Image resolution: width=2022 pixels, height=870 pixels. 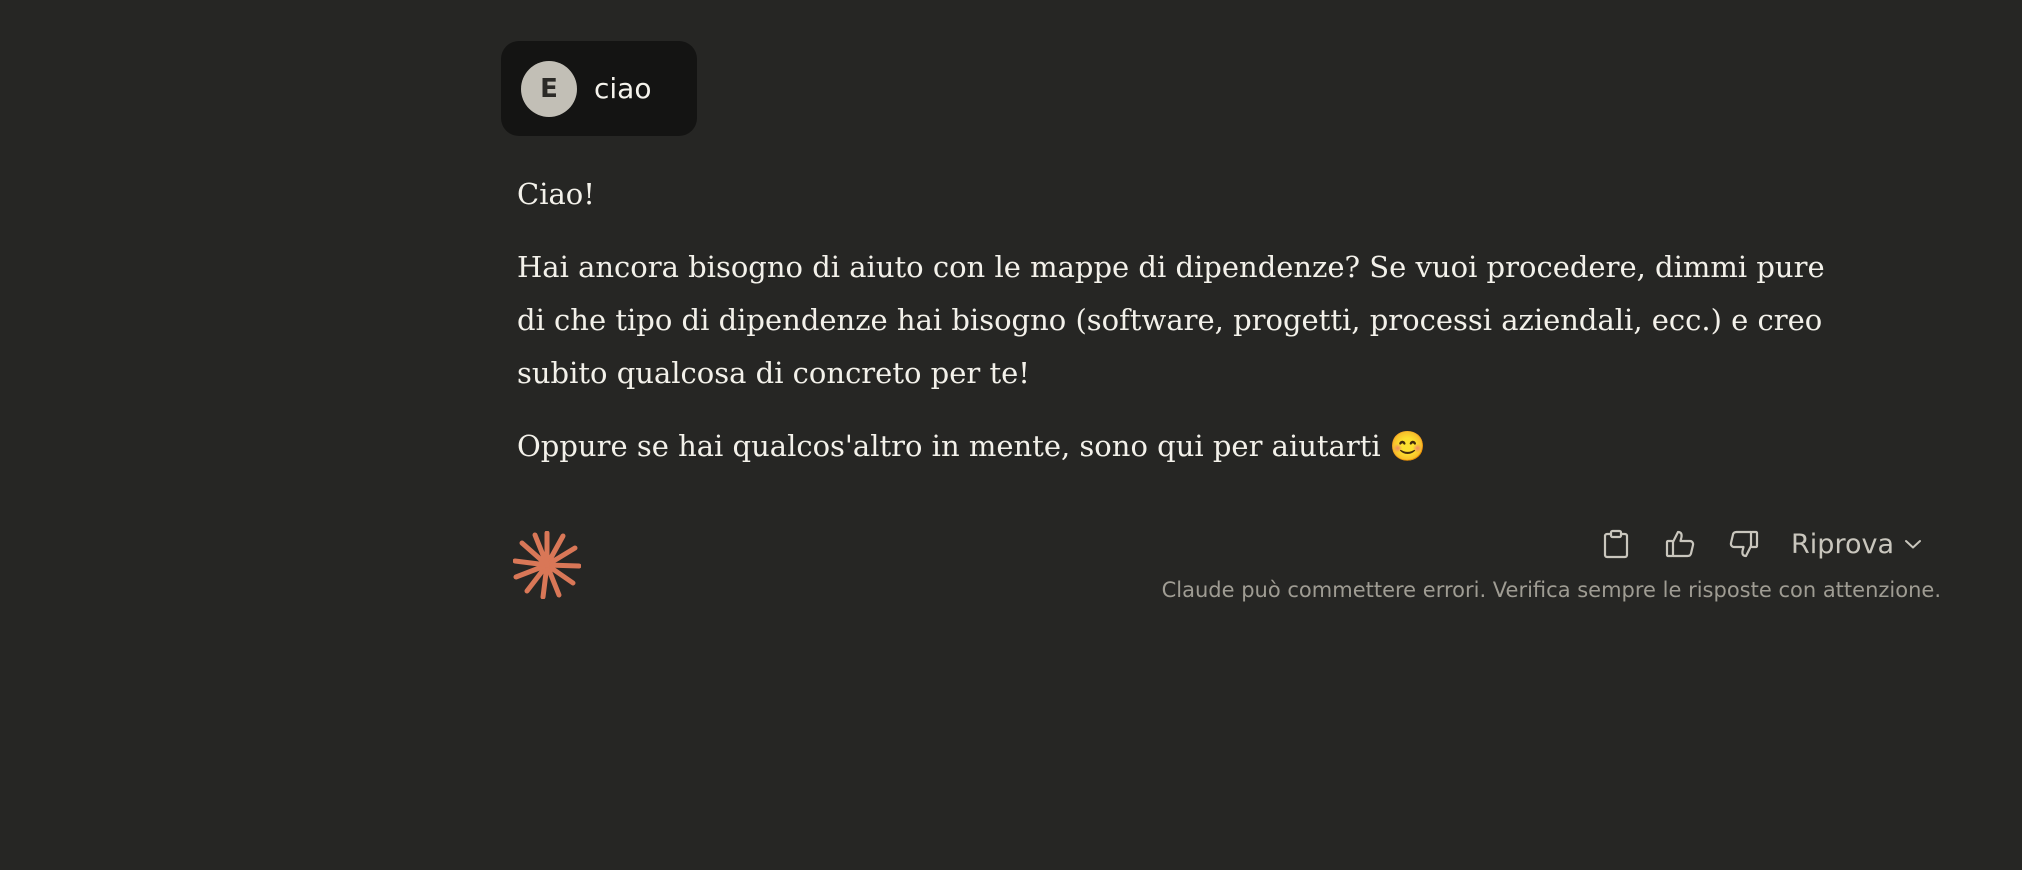 What do you see at coordinates (1744, 544) in the screenshot?
I see `thumbs-down-icon` at bounding box center [1744, 544].